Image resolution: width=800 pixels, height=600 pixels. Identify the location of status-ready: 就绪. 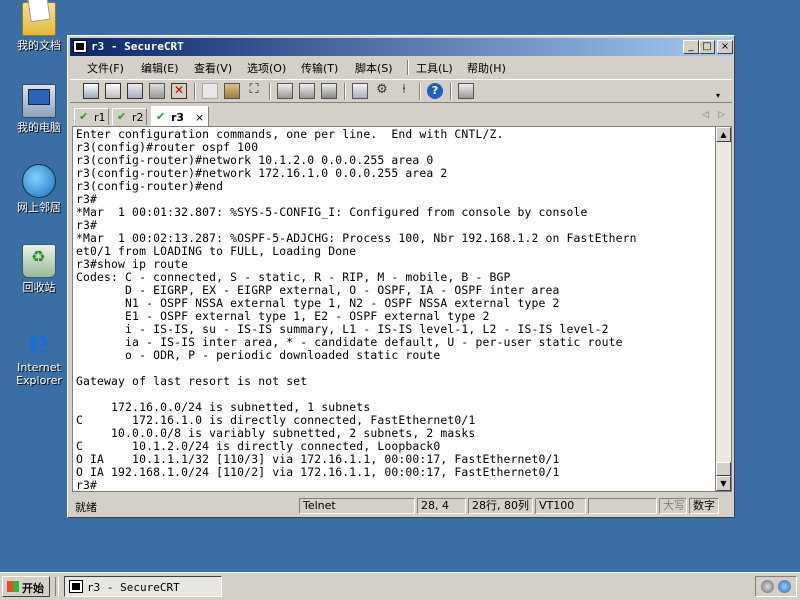
(86, 507).